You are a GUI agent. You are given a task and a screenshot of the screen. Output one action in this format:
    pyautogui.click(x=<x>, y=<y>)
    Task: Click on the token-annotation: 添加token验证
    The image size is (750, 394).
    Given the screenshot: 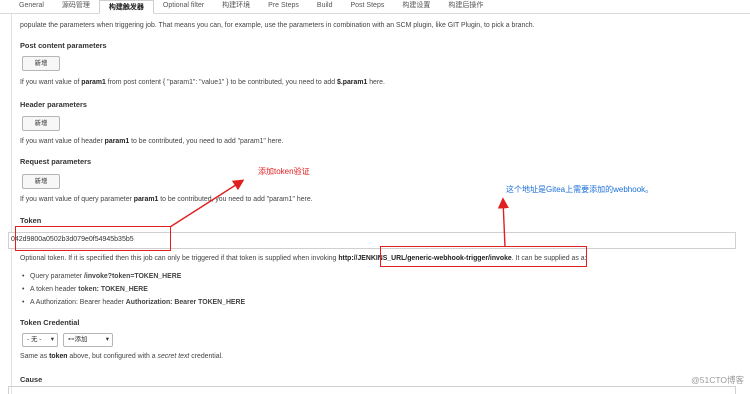 What is the action you would take?
    pyautogui.click(x=284, y=171)
    